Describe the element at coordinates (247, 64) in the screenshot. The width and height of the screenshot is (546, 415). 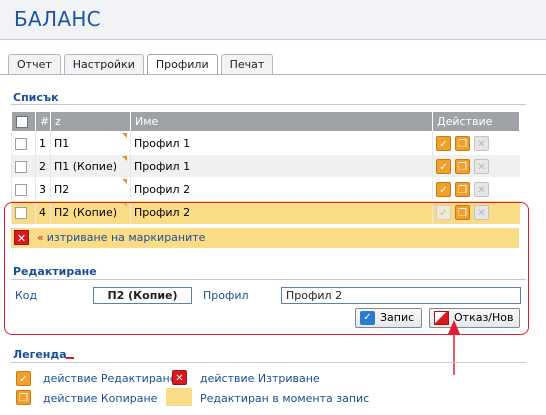
I see `tab-print: Печат` at that location.